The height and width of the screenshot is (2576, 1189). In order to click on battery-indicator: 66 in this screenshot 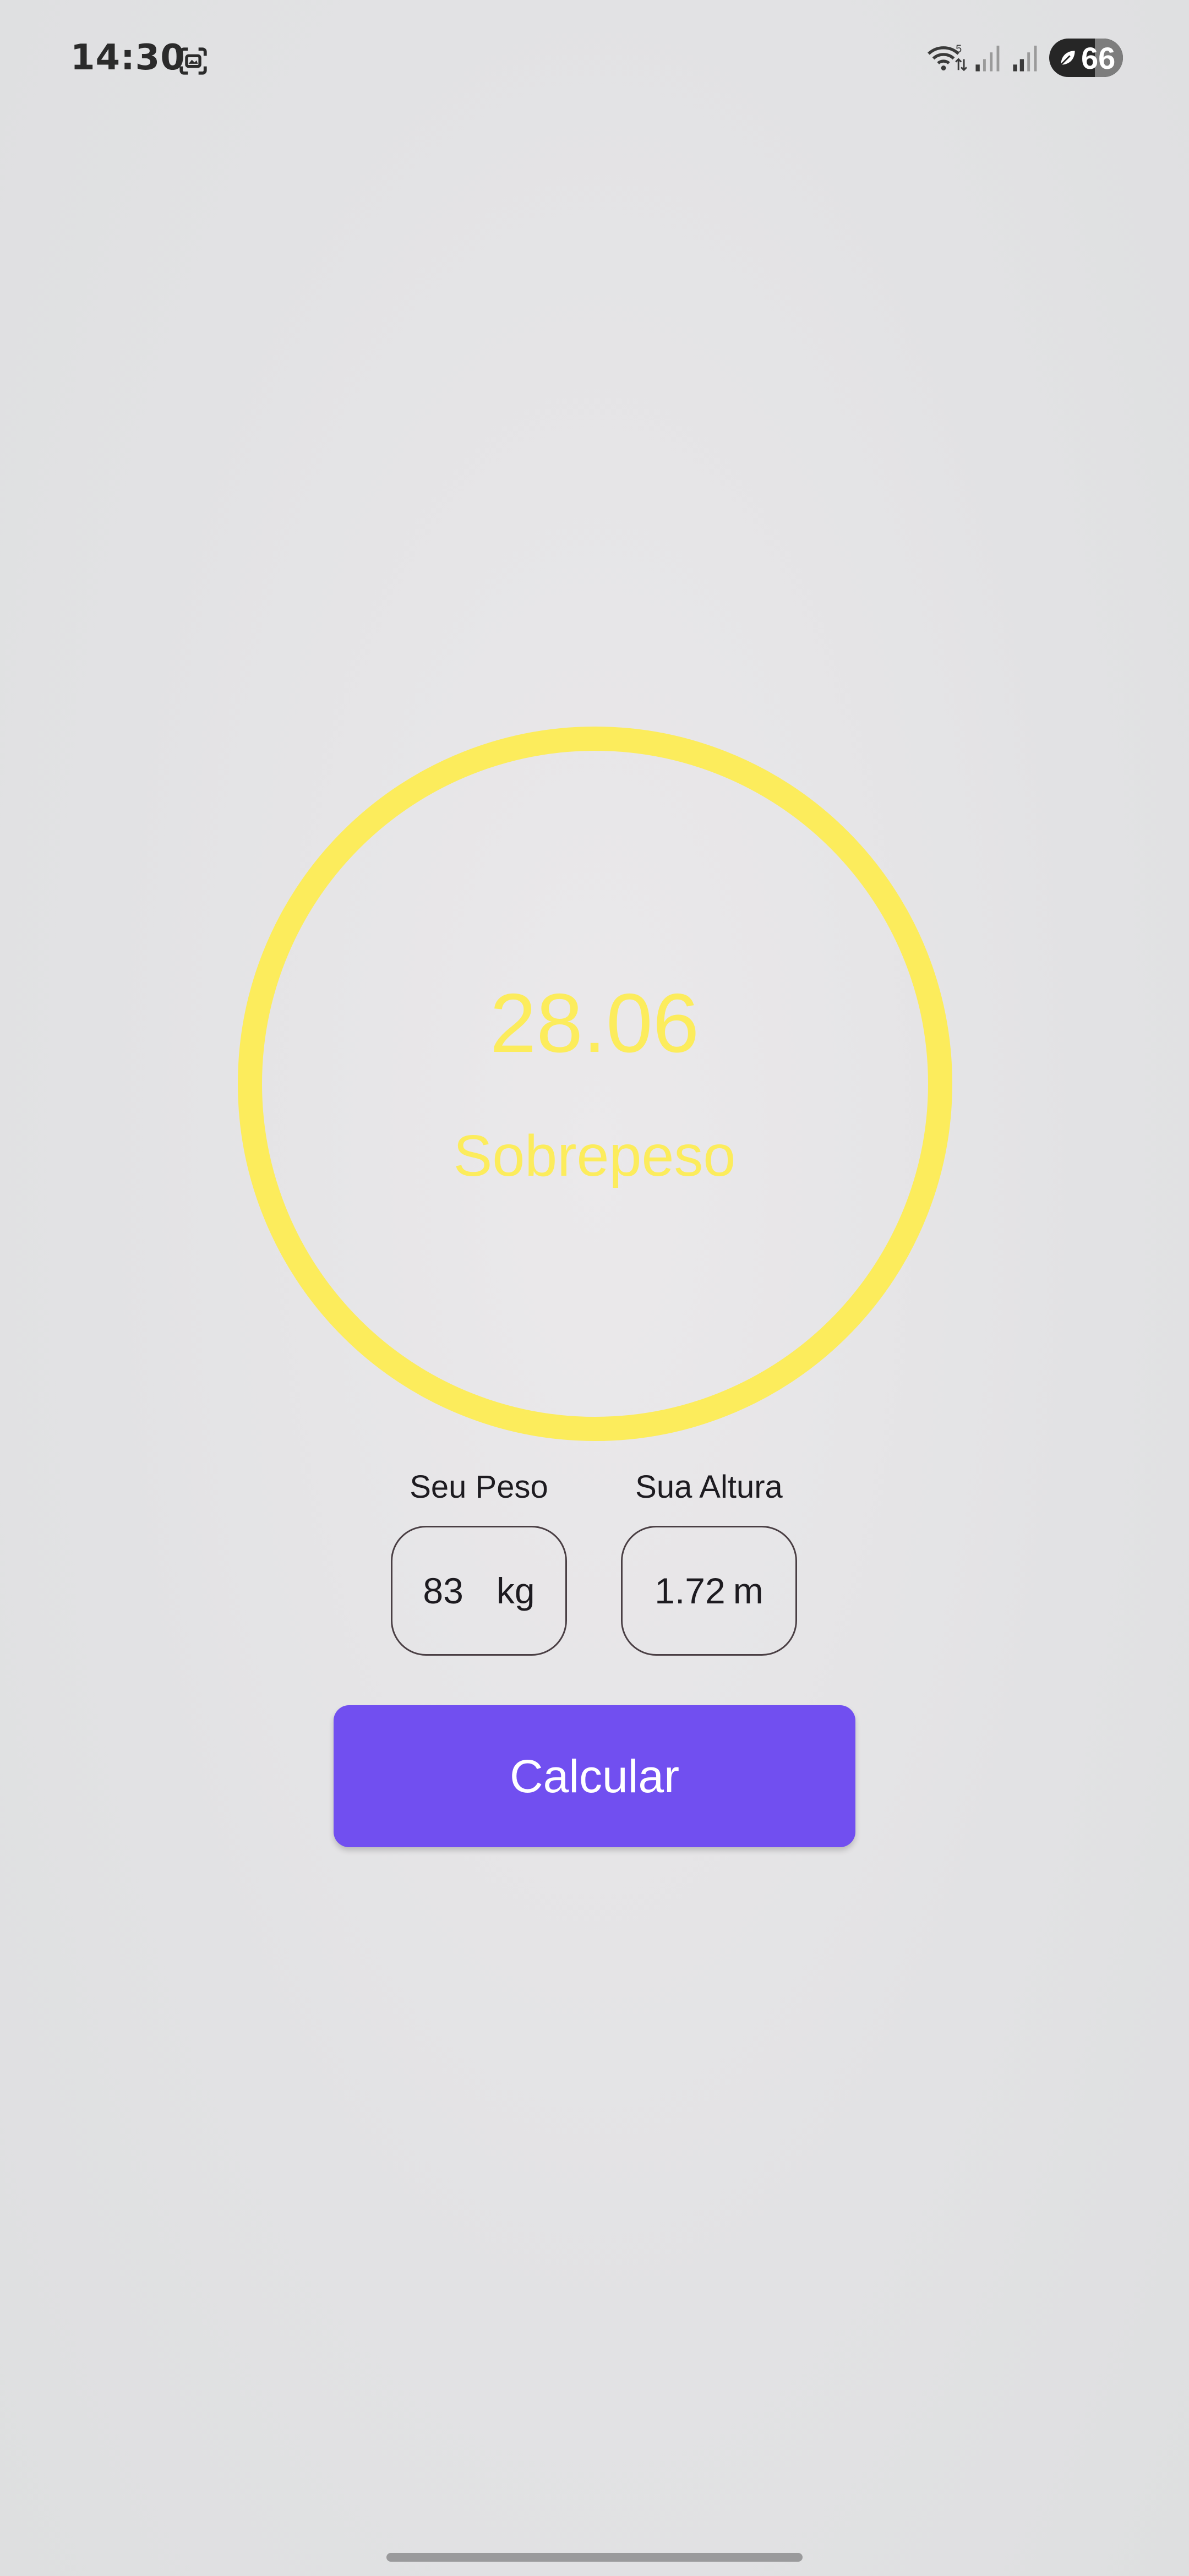, I will do `click(1086, 58)`.